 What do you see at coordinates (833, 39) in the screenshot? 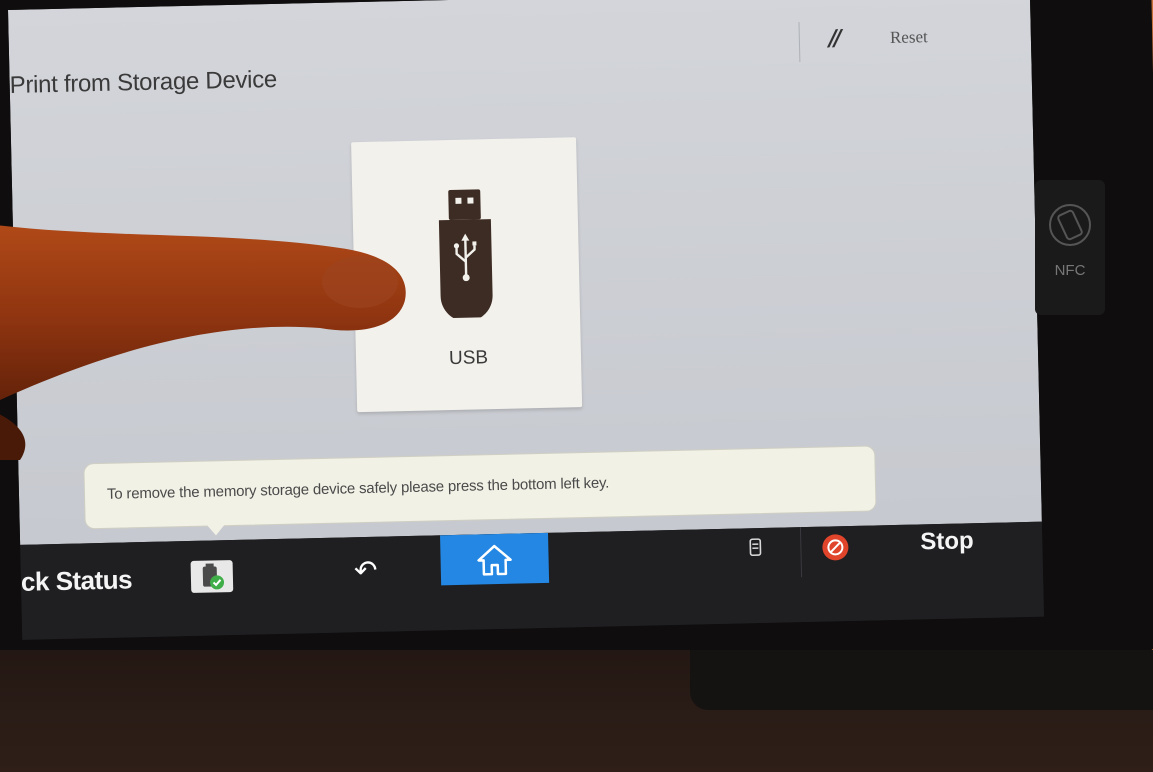
I see `recall-button: //` at bounding box center [833, 39].